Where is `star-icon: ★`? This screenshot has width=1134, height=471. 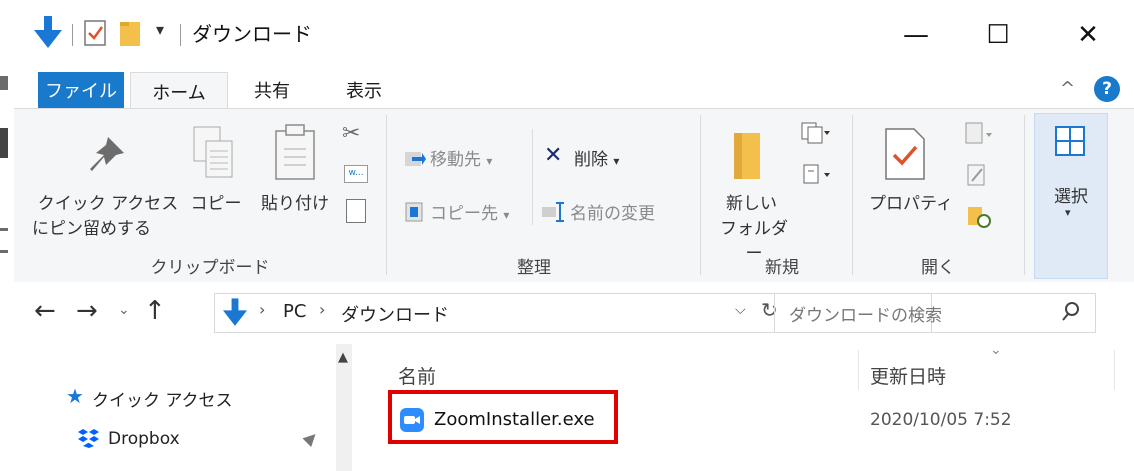 star-icon: ★ is located at coordinates (75, 396).